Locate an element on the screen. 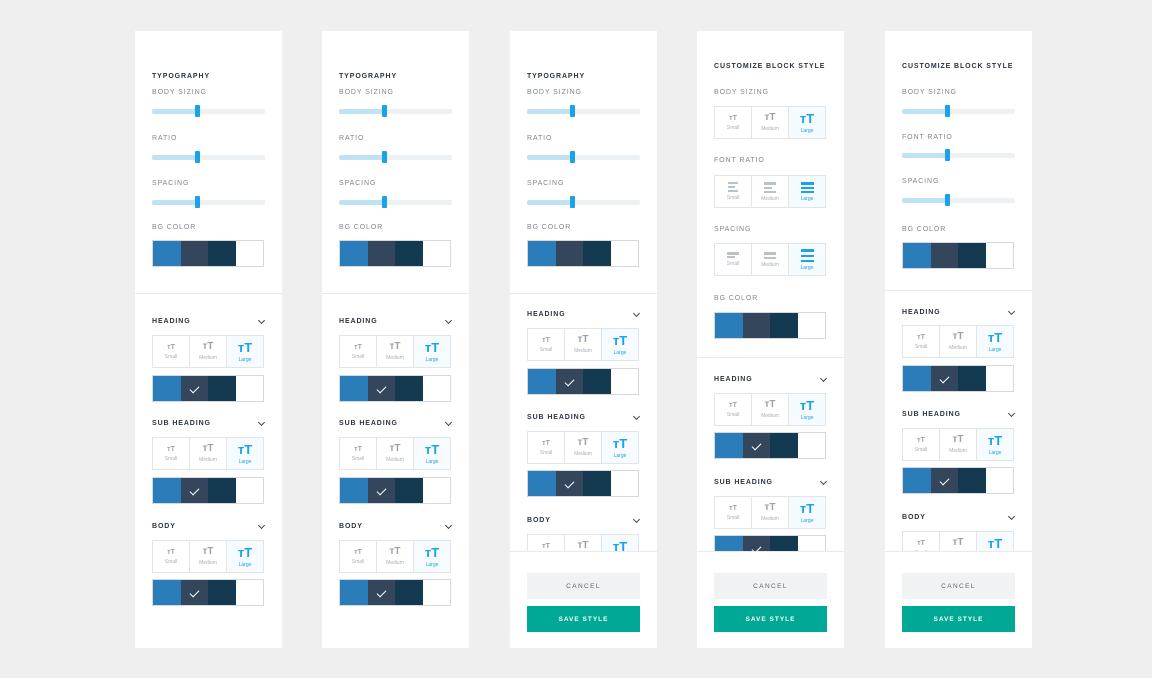 Image resolution: width=1152 pixels, height=678 pixels. ratio-option-large: Large is located at coordinates (807, 191).